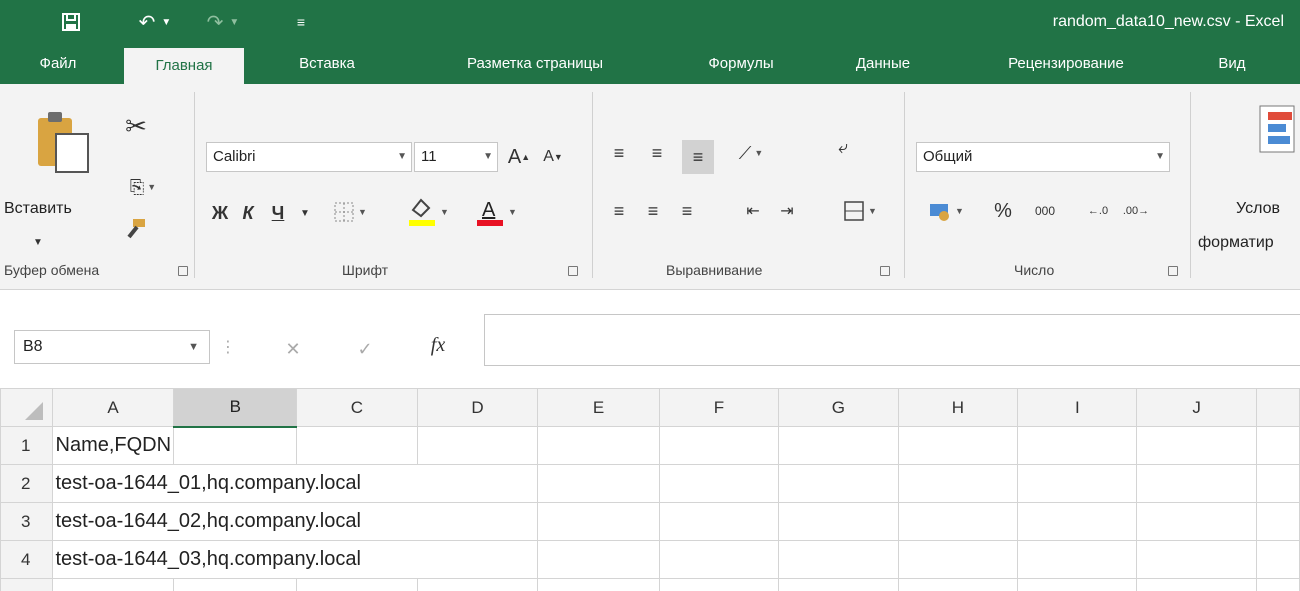 The height and width of the screenshot is (591, 1300). I want to click on alignment-launcher-icon, so click(885, 271).